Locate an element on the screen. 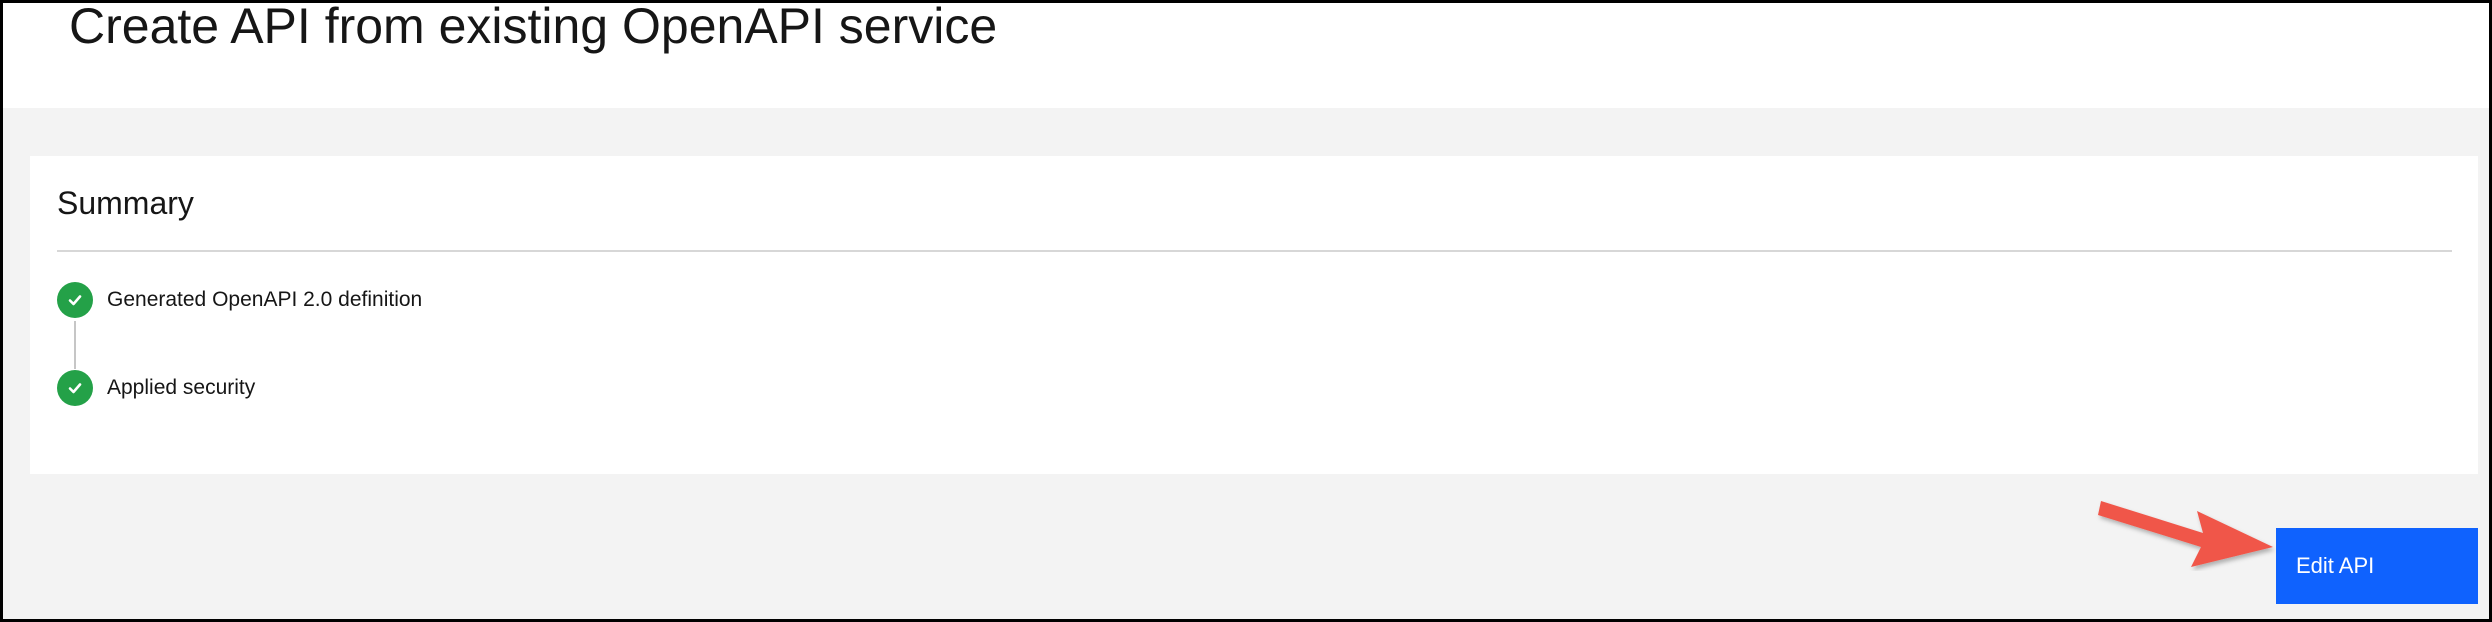 Image resolution: width=2492 pixels, height=622 pixels. summary-title: Summary is located at coordinates (125, 203).